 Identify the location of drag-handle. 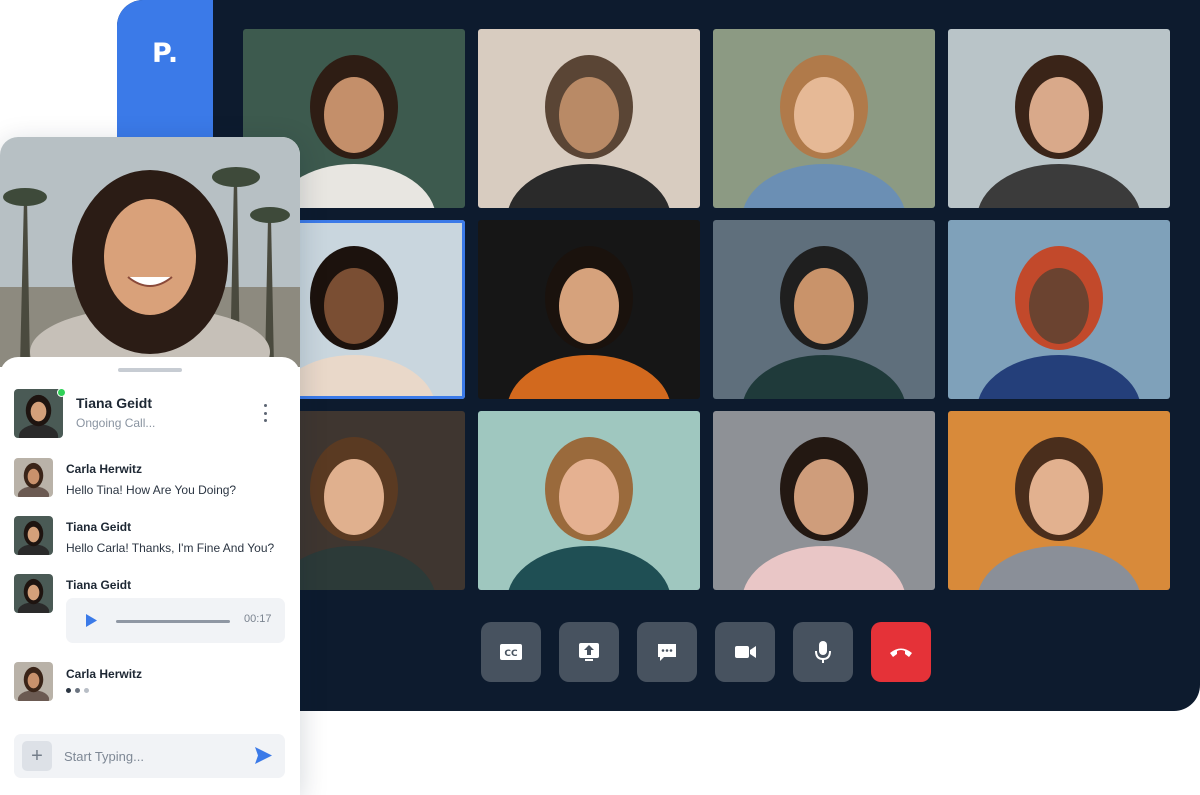
(150, 370).